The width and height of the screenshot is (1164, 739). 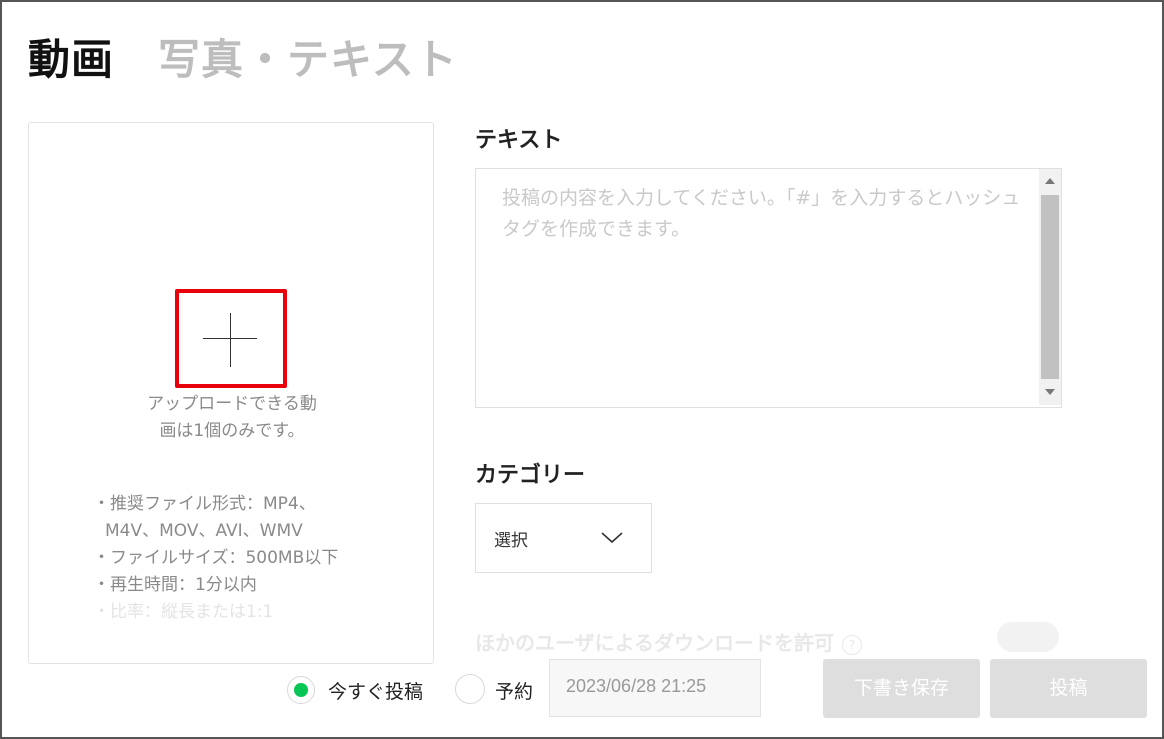 I want to click on scroll-up-icon, so click(x=1050, y=181).